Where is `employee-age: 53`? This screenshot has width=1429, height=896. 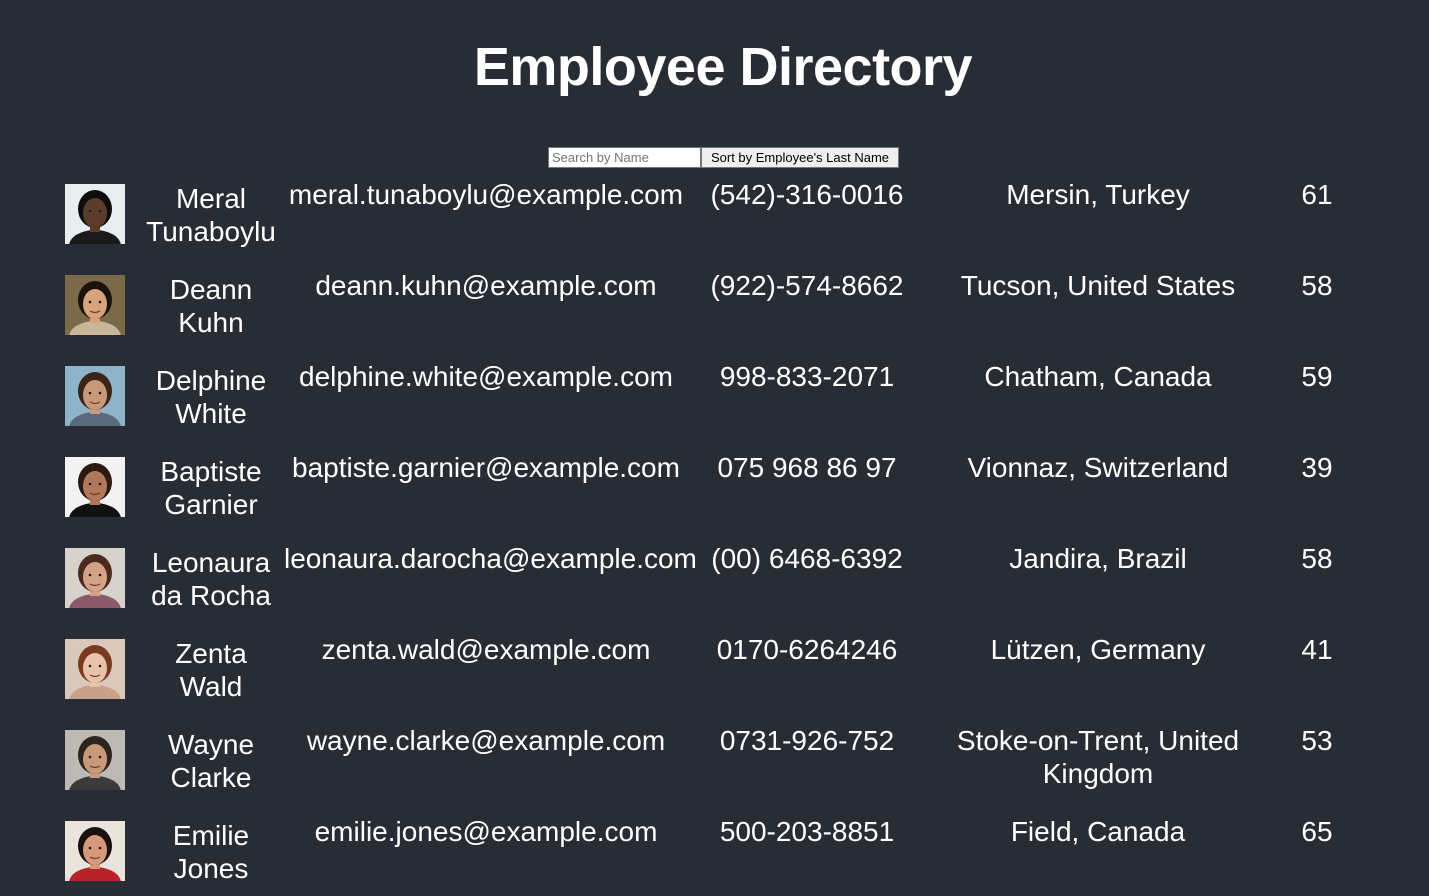 employee-age: 53 is located at coordinates (1317, 740).